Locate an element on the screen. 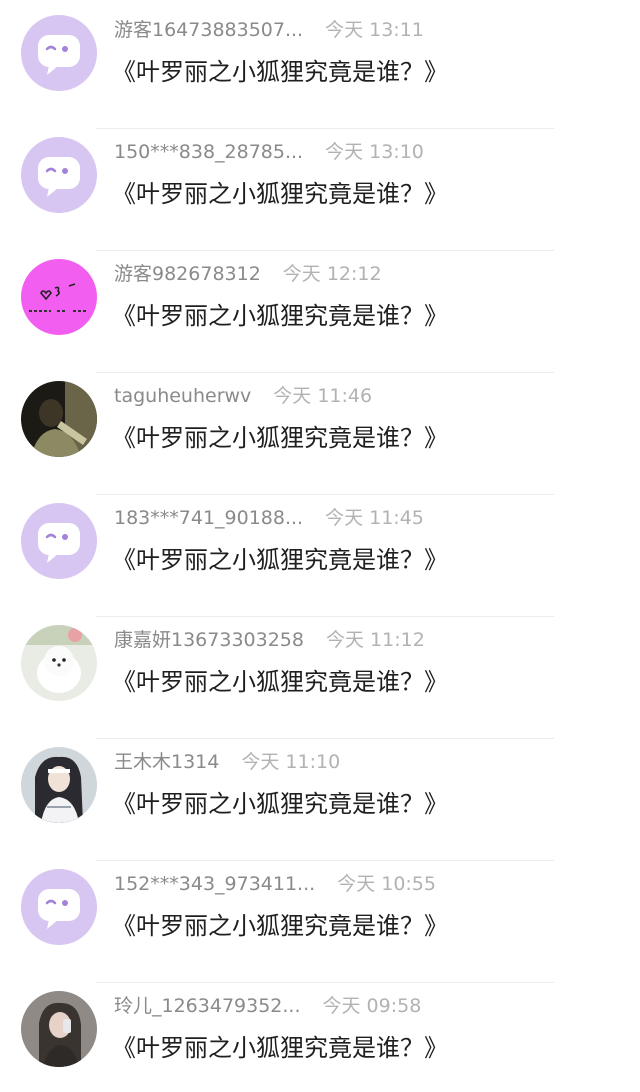 This screenshot has width=640, height=1092. avatar-white-dog is located at coordinates (59, 663).